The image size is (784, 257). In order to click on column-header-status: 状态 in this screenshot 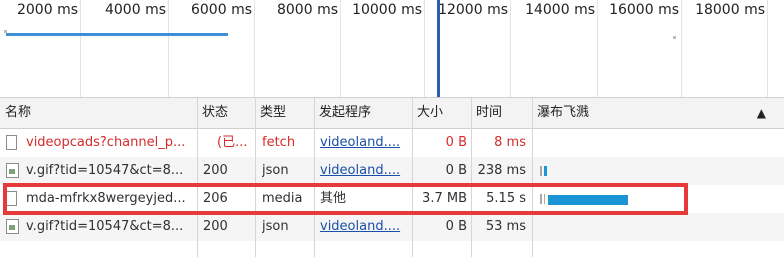, I will do `click(226, 113)`.